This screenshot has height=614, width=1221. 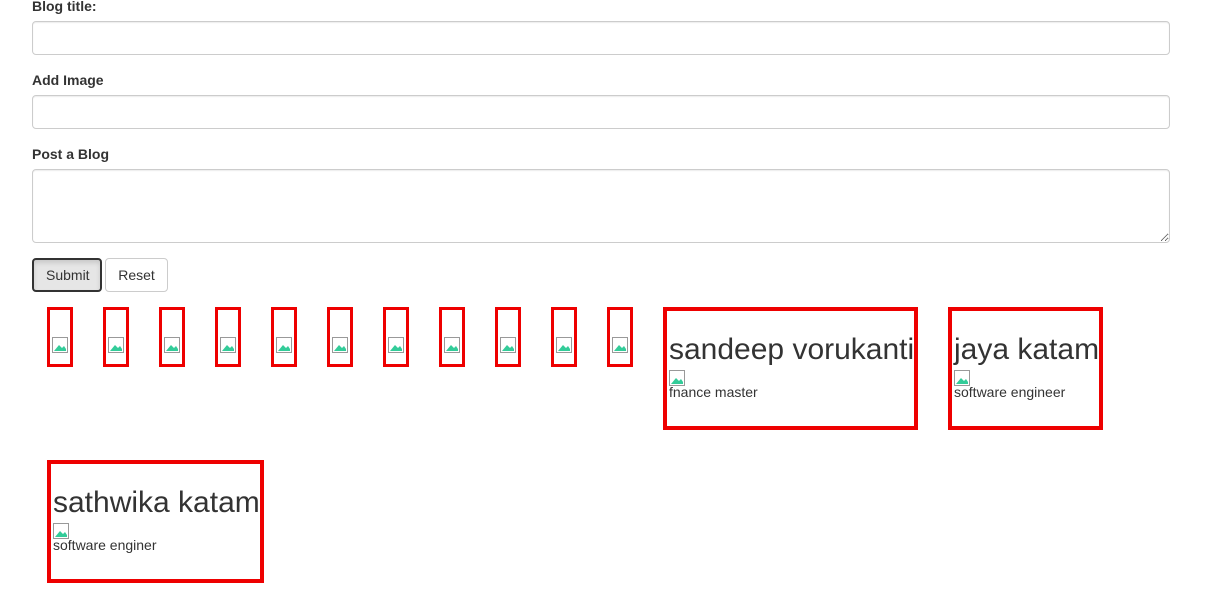 I want to click on post-blog-label: Post a Blog, so click(x=71, y=154).